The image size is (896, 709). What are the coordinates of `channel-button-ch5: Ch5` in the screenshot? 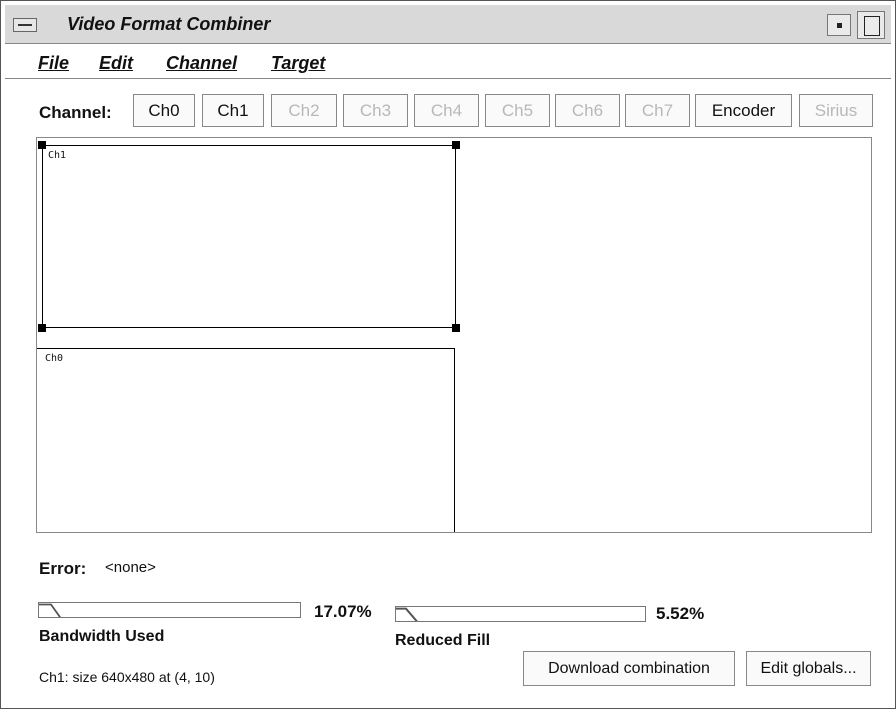 It's located at (517, 110).